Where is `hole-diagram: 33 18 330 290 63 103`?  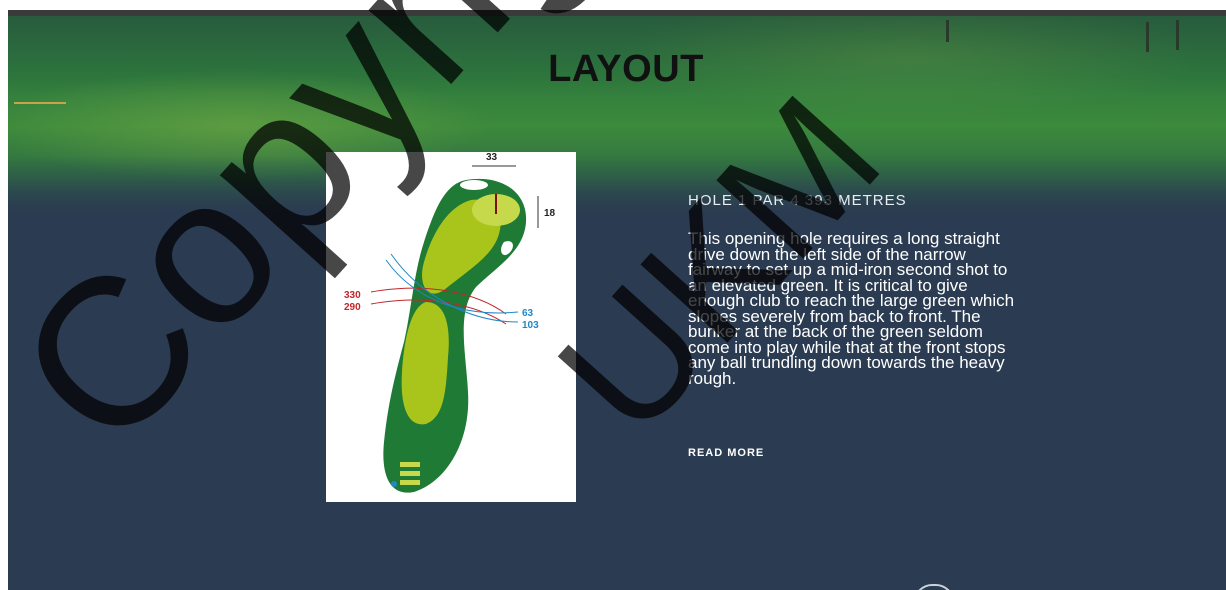
hole-diagram: 33 18 330 290 63 103 is located at coordinates (450, 322).